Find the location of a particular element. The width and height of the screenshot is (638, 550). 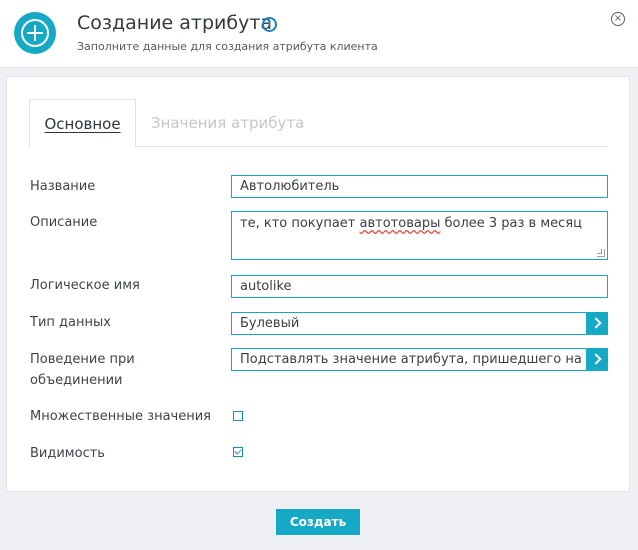

merge-behavior-label: Поведение при объединении is located at coordinates (82, 370).